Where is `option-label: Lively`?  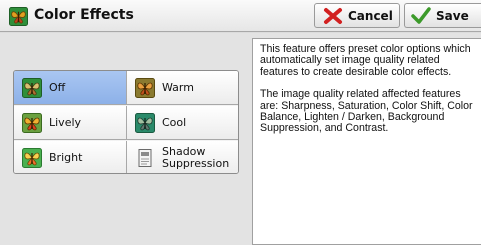 option-label: Lively is located at coordinates (65, 122).